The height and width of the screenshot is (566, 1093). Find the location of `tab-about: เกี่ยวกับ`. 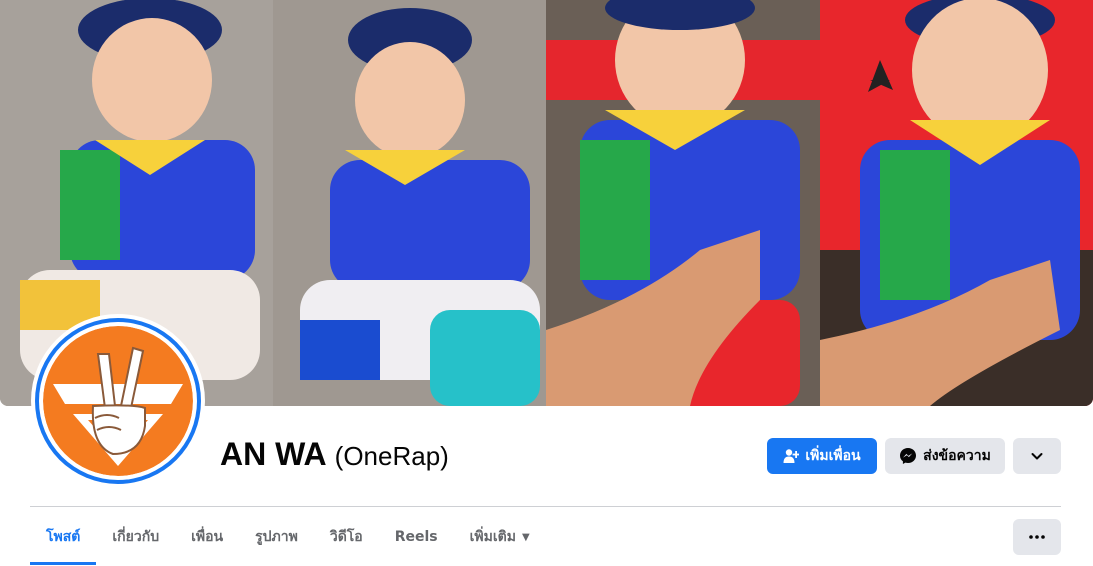

tab-about: เกี่ยวกับ is located at coordinates (135, 537).